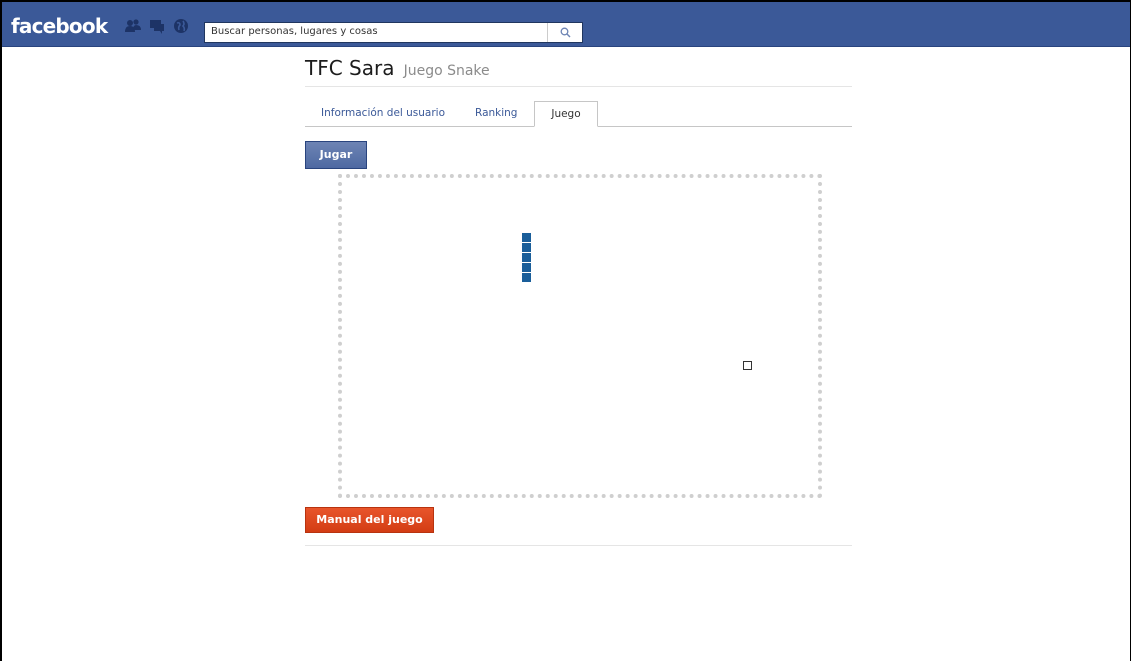 Image resolution: width=1131 pixels, height=661 pixels. I want to click on tab-game: Juego, so click(566, 114).